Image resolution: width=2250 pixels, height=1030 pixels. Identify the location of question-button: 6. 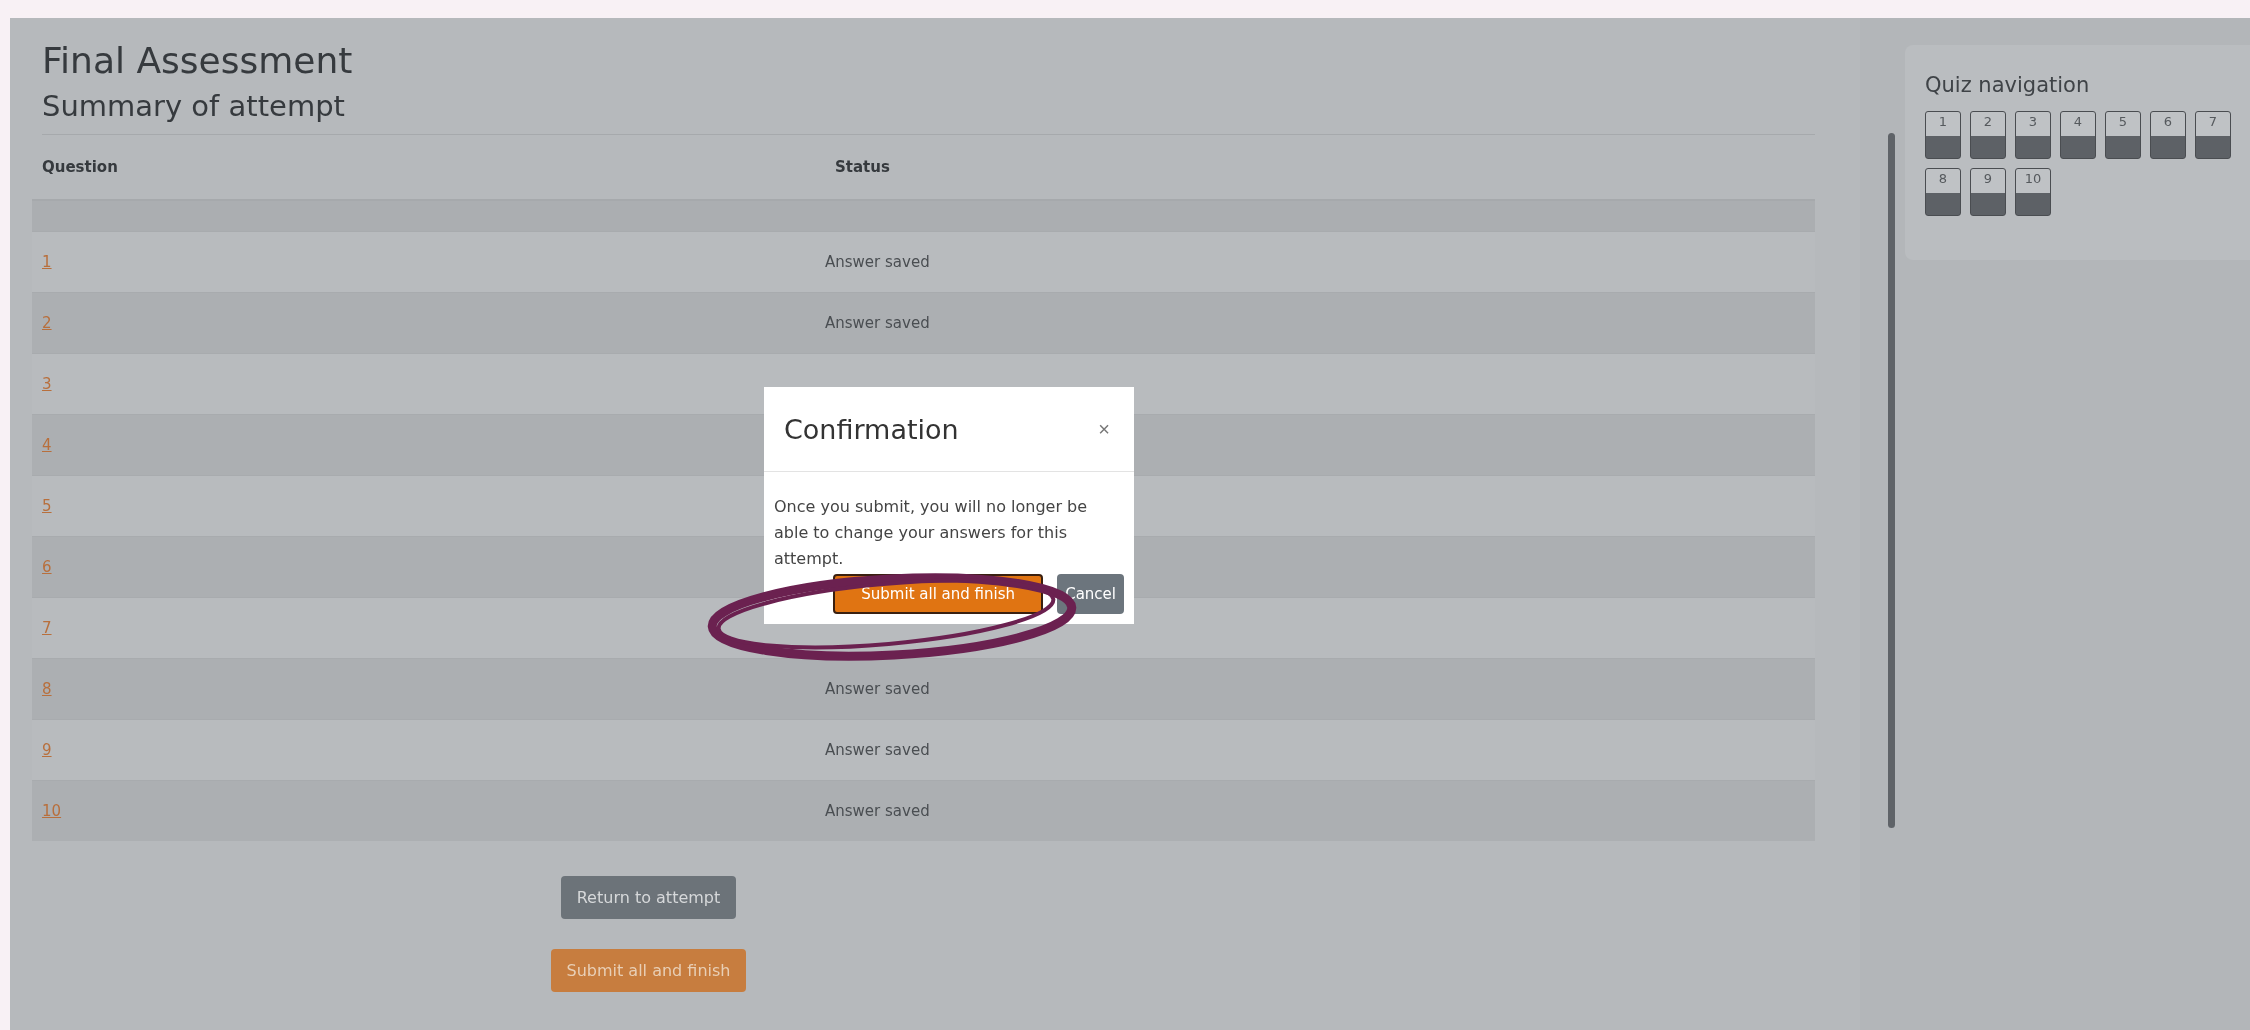
(2168, 135).